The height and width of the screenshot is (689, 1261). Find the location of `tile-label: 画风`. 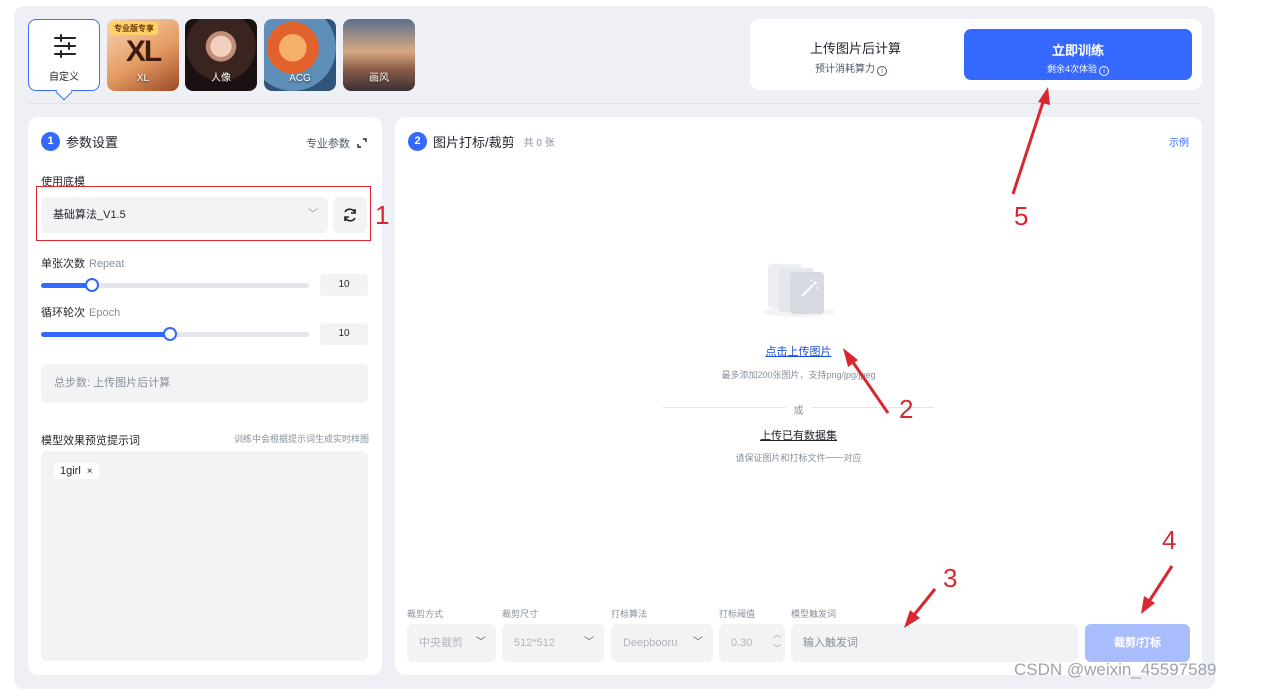

tile-label: 画风 is located at coordinates (379, 78).